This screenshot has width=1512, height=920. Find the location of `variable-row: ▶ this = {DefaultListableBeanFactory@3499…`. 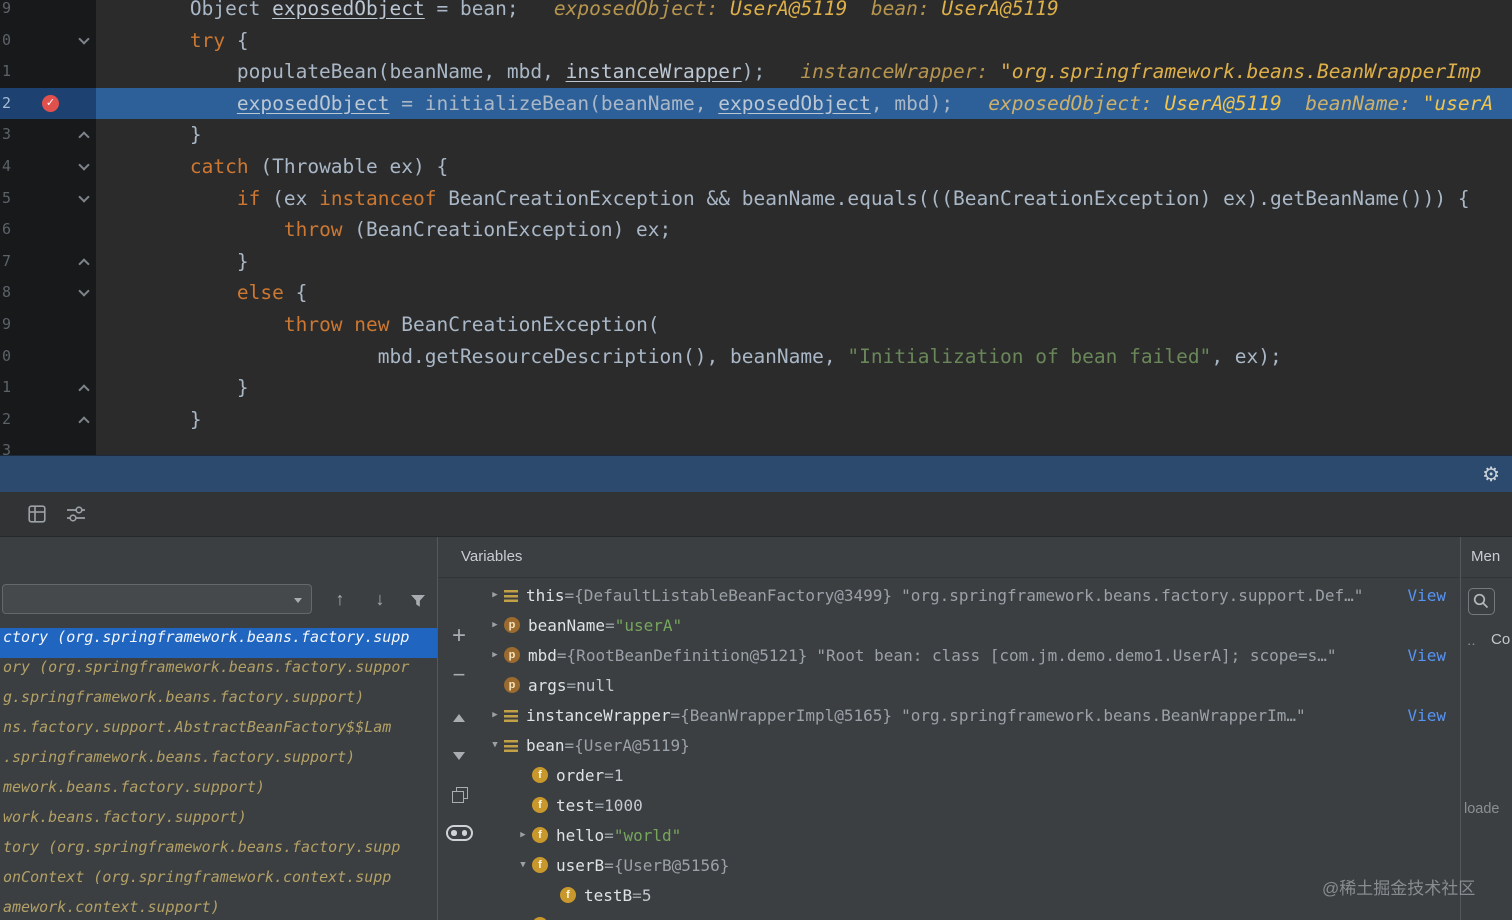

variable-row: ▶ this = {DefaultListableBeanFactory@3499… is located at coordinates (970, 595).